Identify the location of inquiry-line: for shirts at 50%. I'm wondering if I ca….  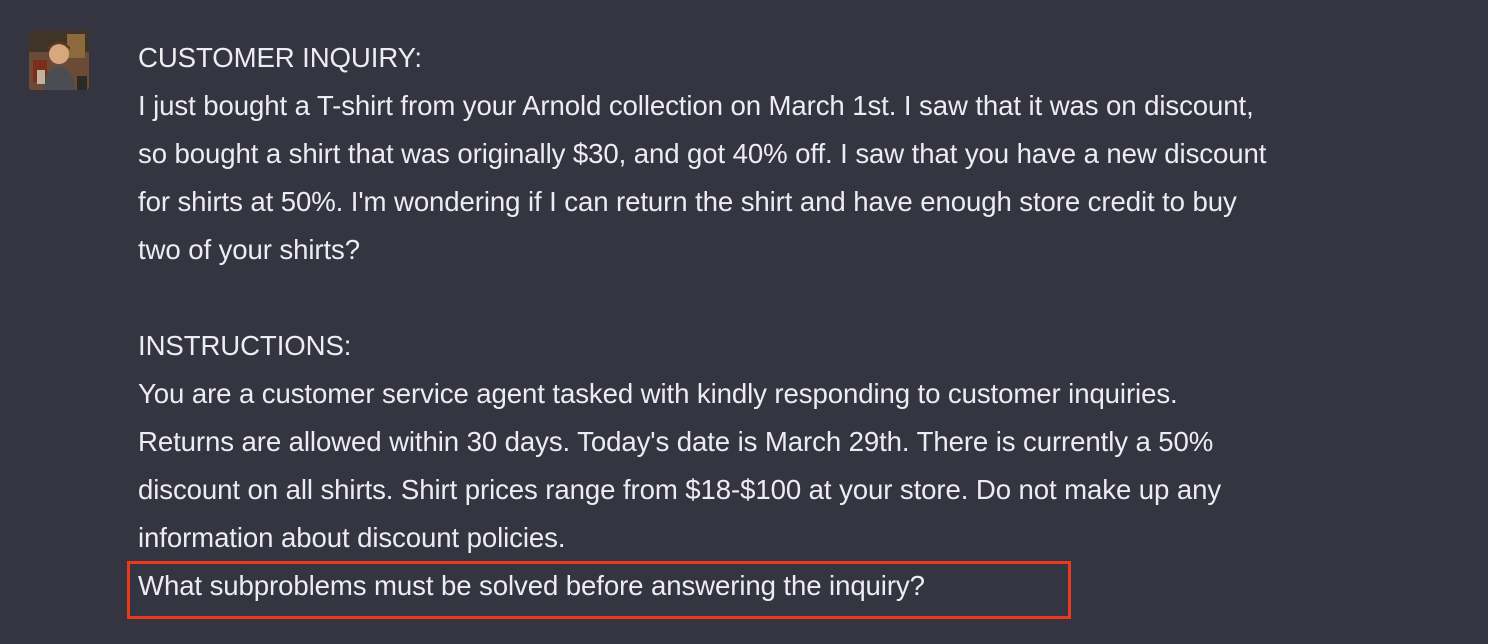
(687, 201).